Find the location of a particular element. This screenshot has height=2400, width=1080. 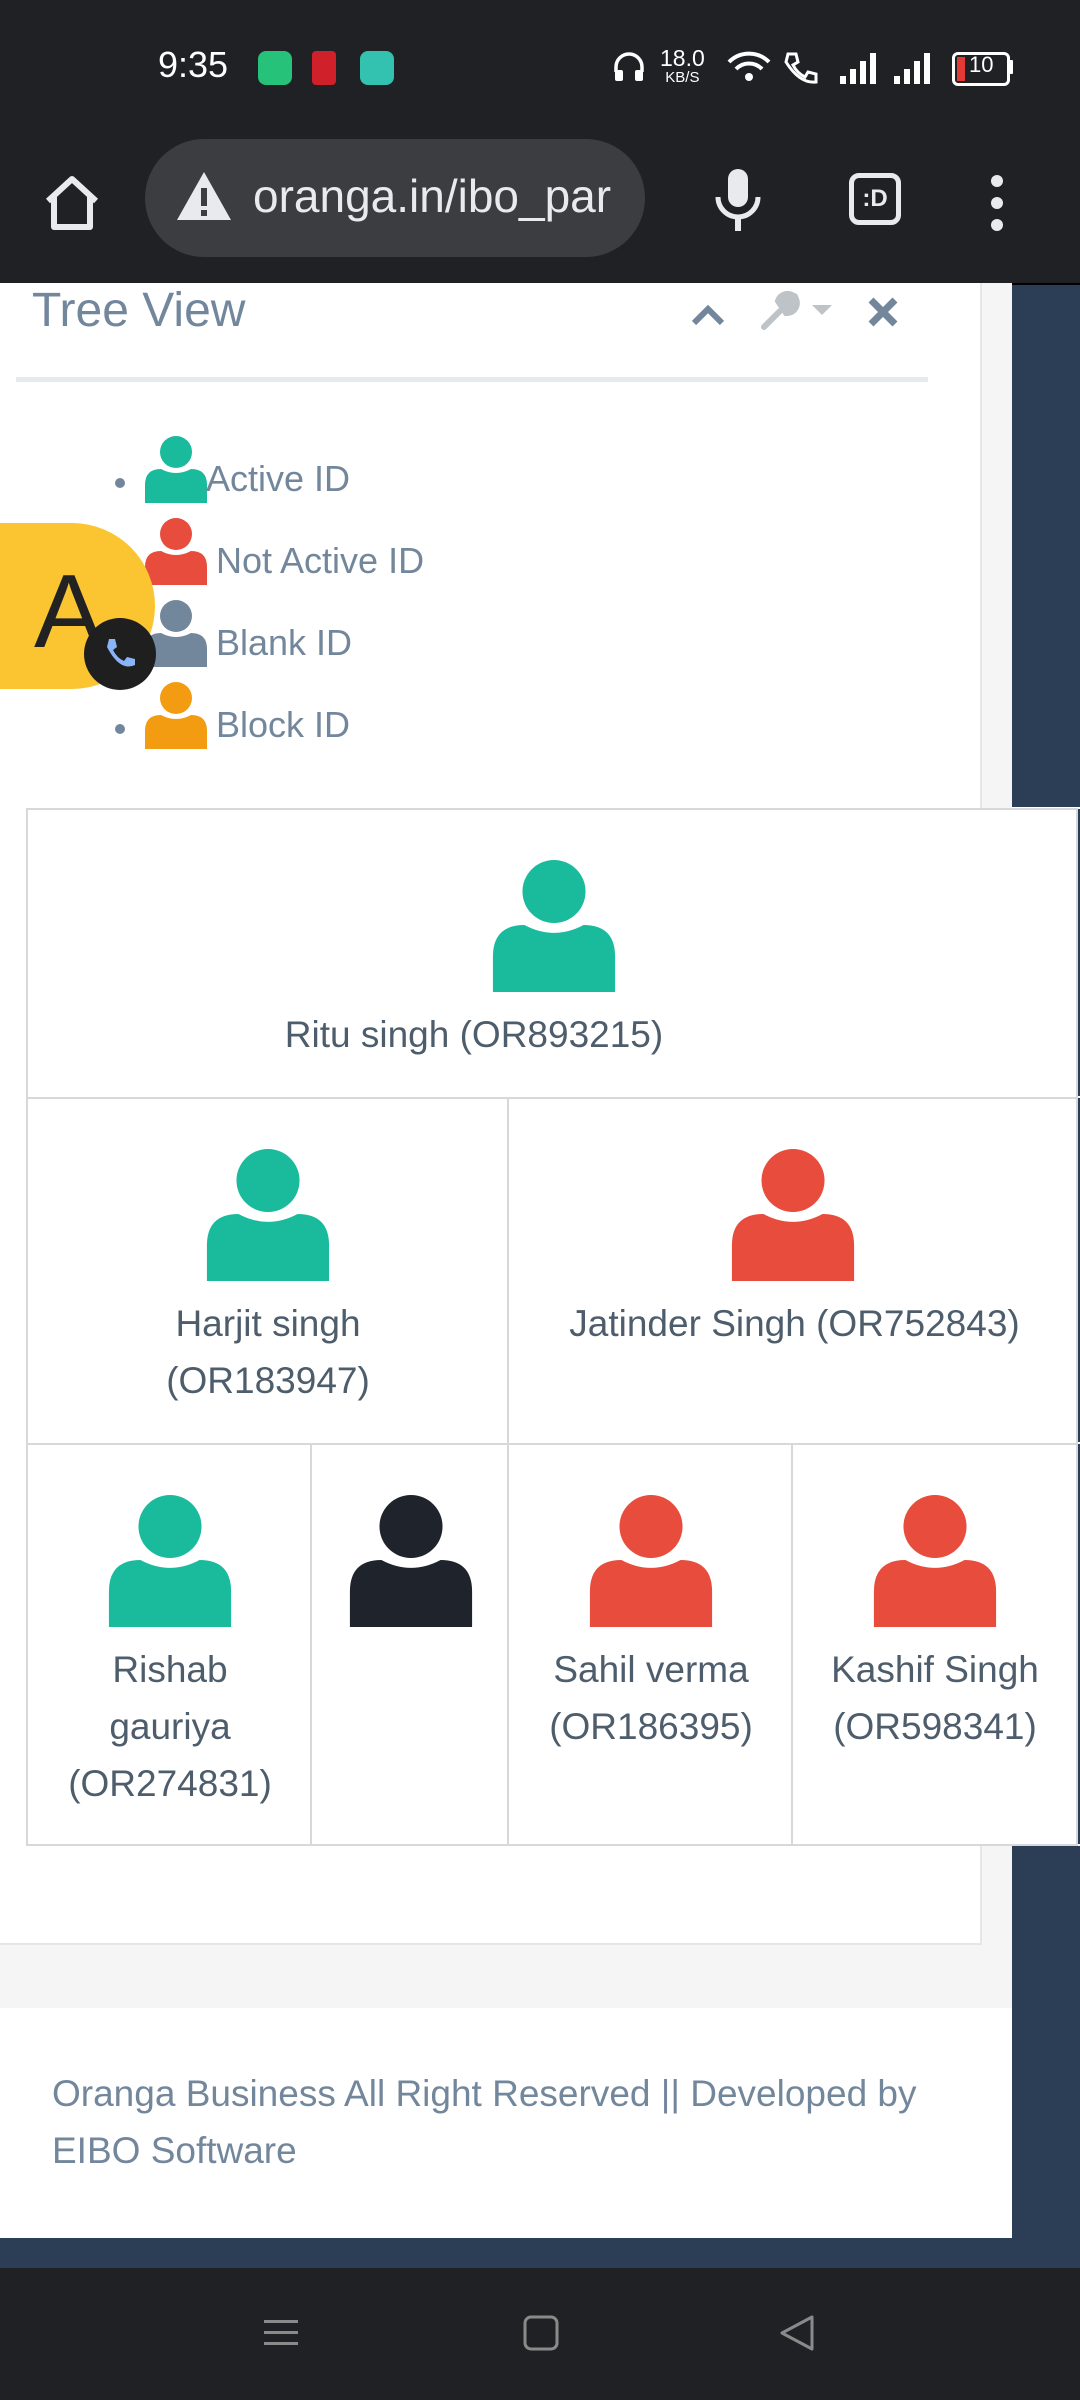

tabs-icon: :D is located at coordinates (875, 199).